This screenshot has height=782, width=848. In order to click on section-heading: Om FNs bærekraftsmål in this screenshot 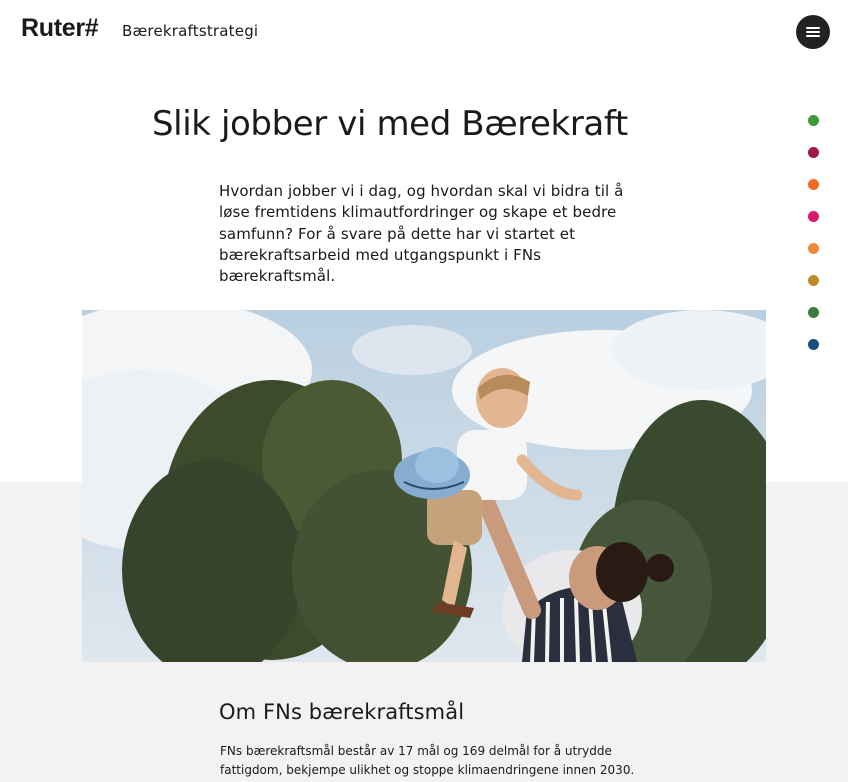, I will do `click(342, 712)`.